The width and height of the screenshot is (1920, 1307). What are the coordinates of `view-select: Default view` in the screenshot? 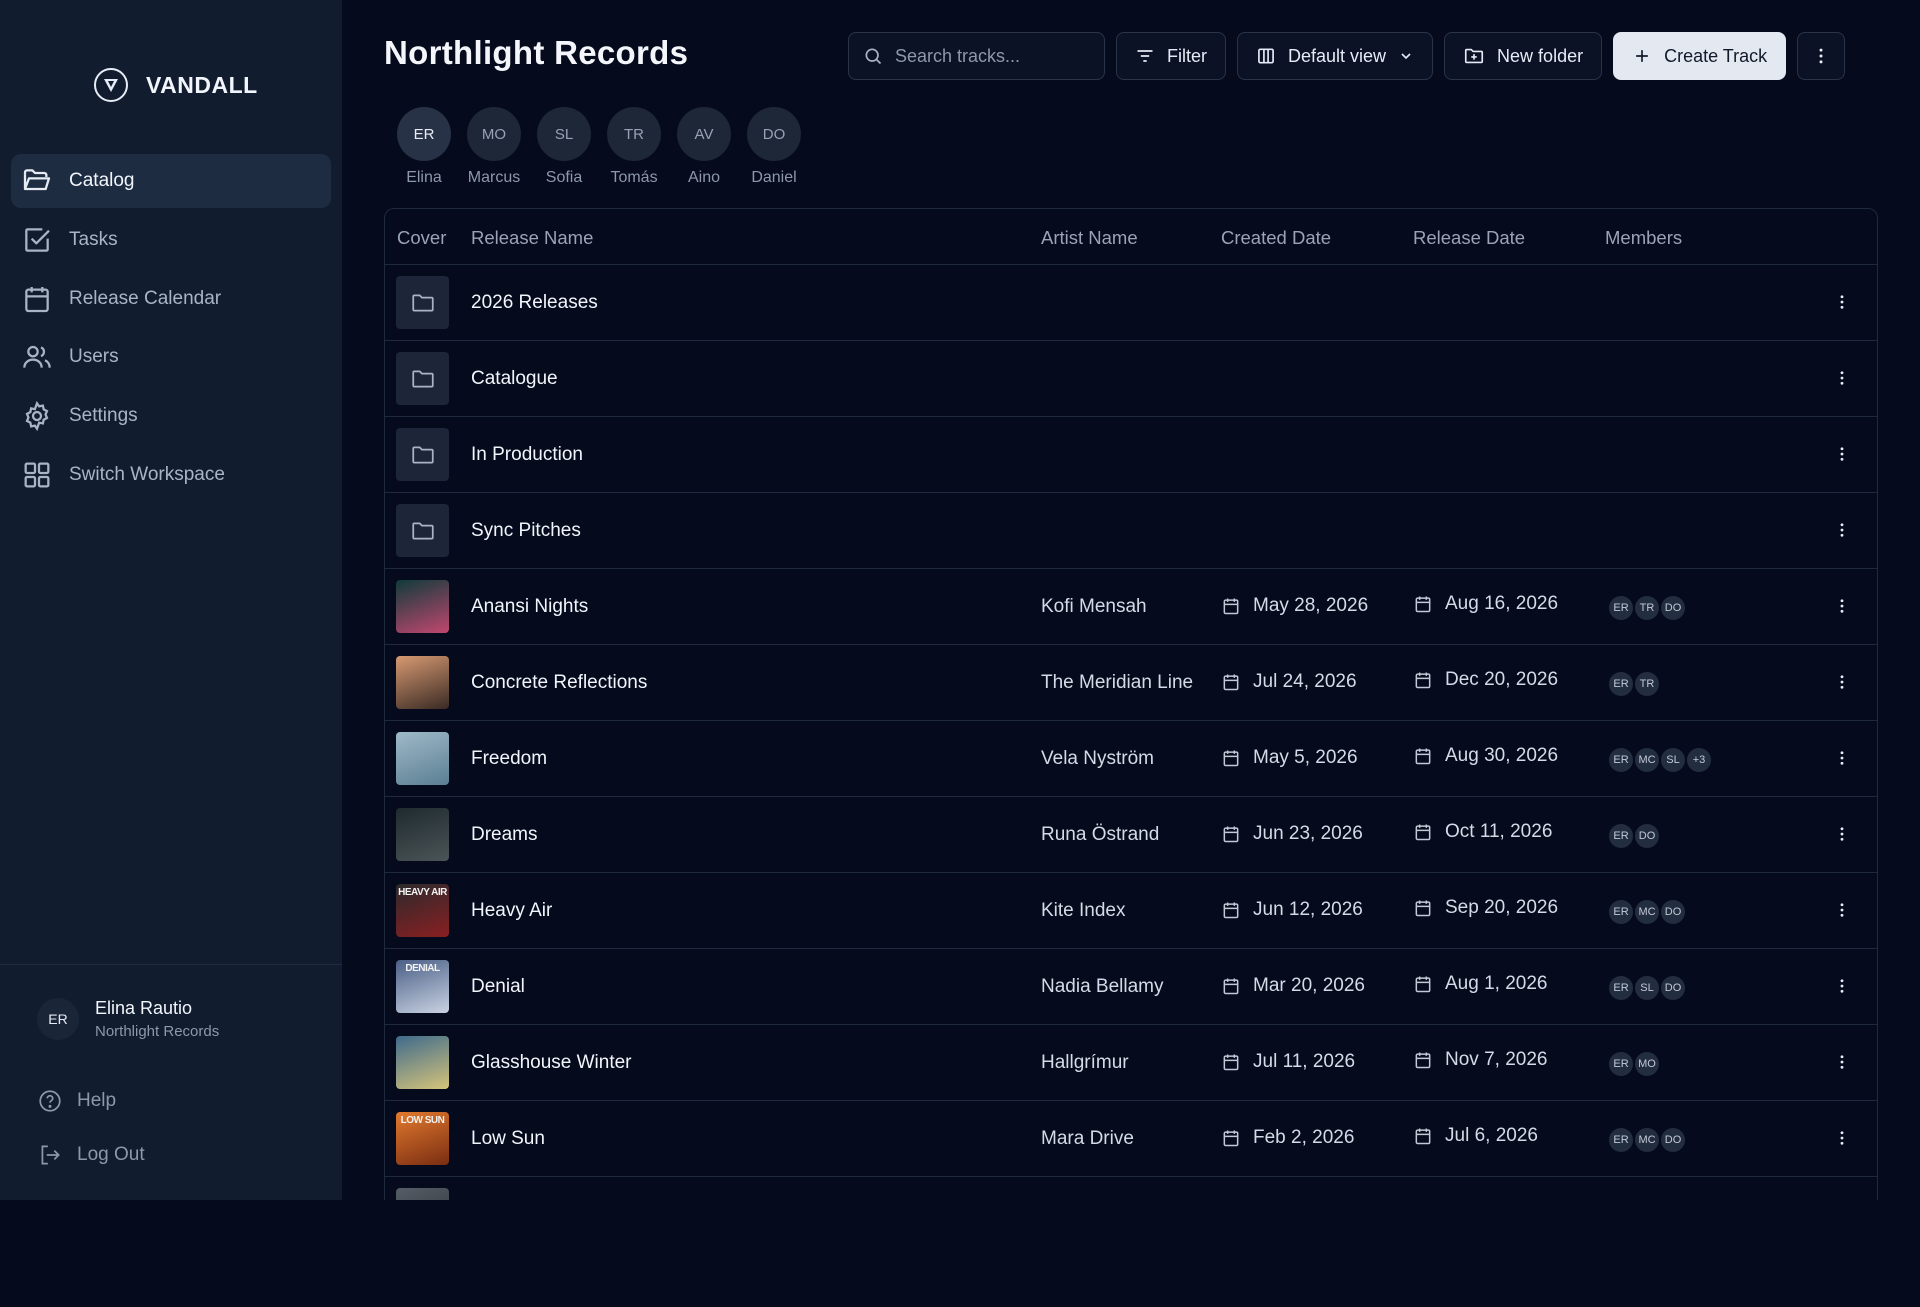 It's located at (1335, 56).